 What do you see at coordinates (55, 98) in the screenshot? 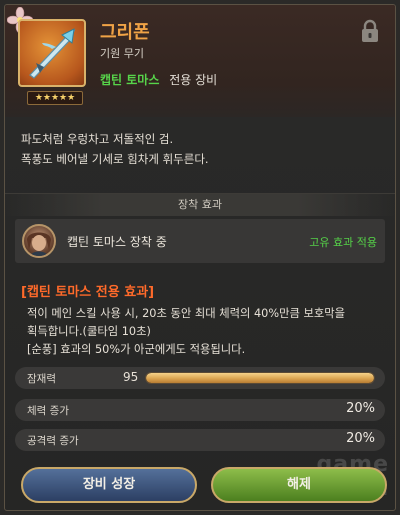
I see `rarity-stars: ★★★★★` at bounding box center [55, 98].